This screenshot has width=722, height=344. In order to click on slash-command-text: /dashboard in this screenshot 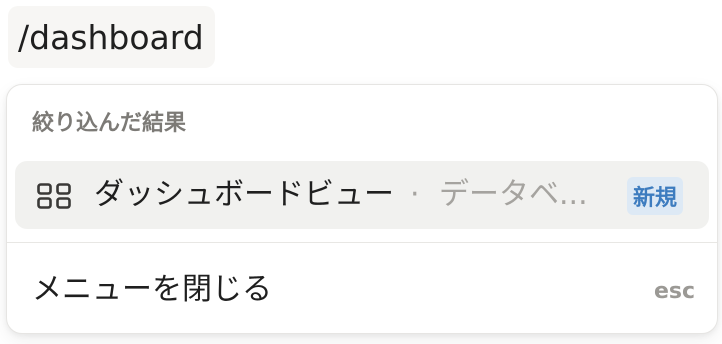, I will do `click(111, 37)`.